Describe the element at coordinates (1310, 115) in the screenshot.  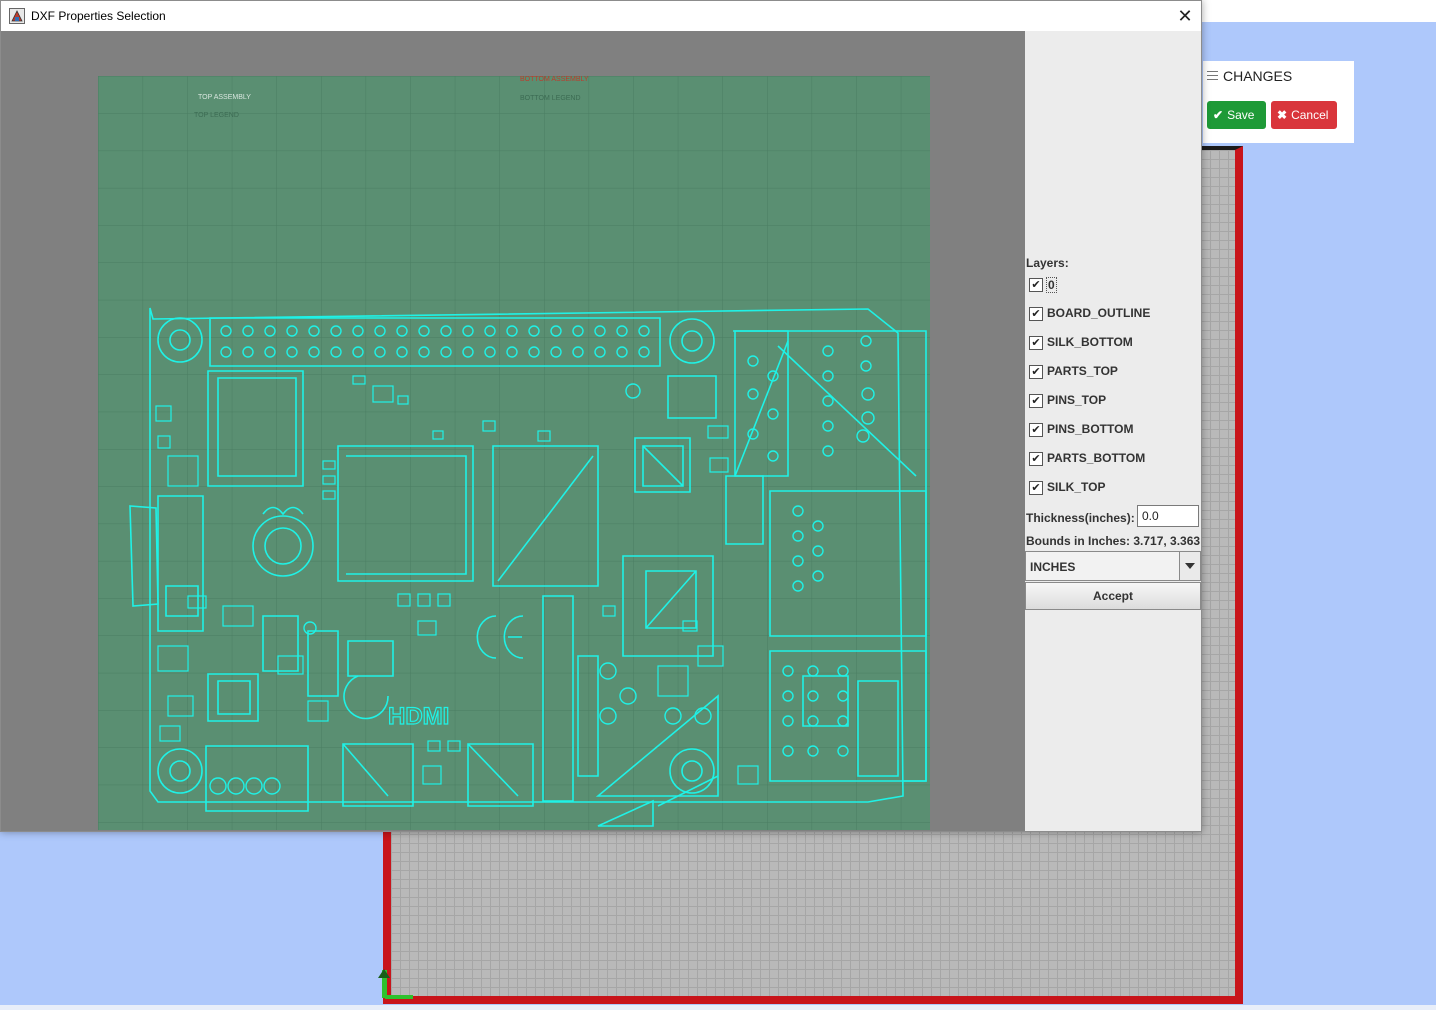
I see `cancel-label: Cancel` at that location.